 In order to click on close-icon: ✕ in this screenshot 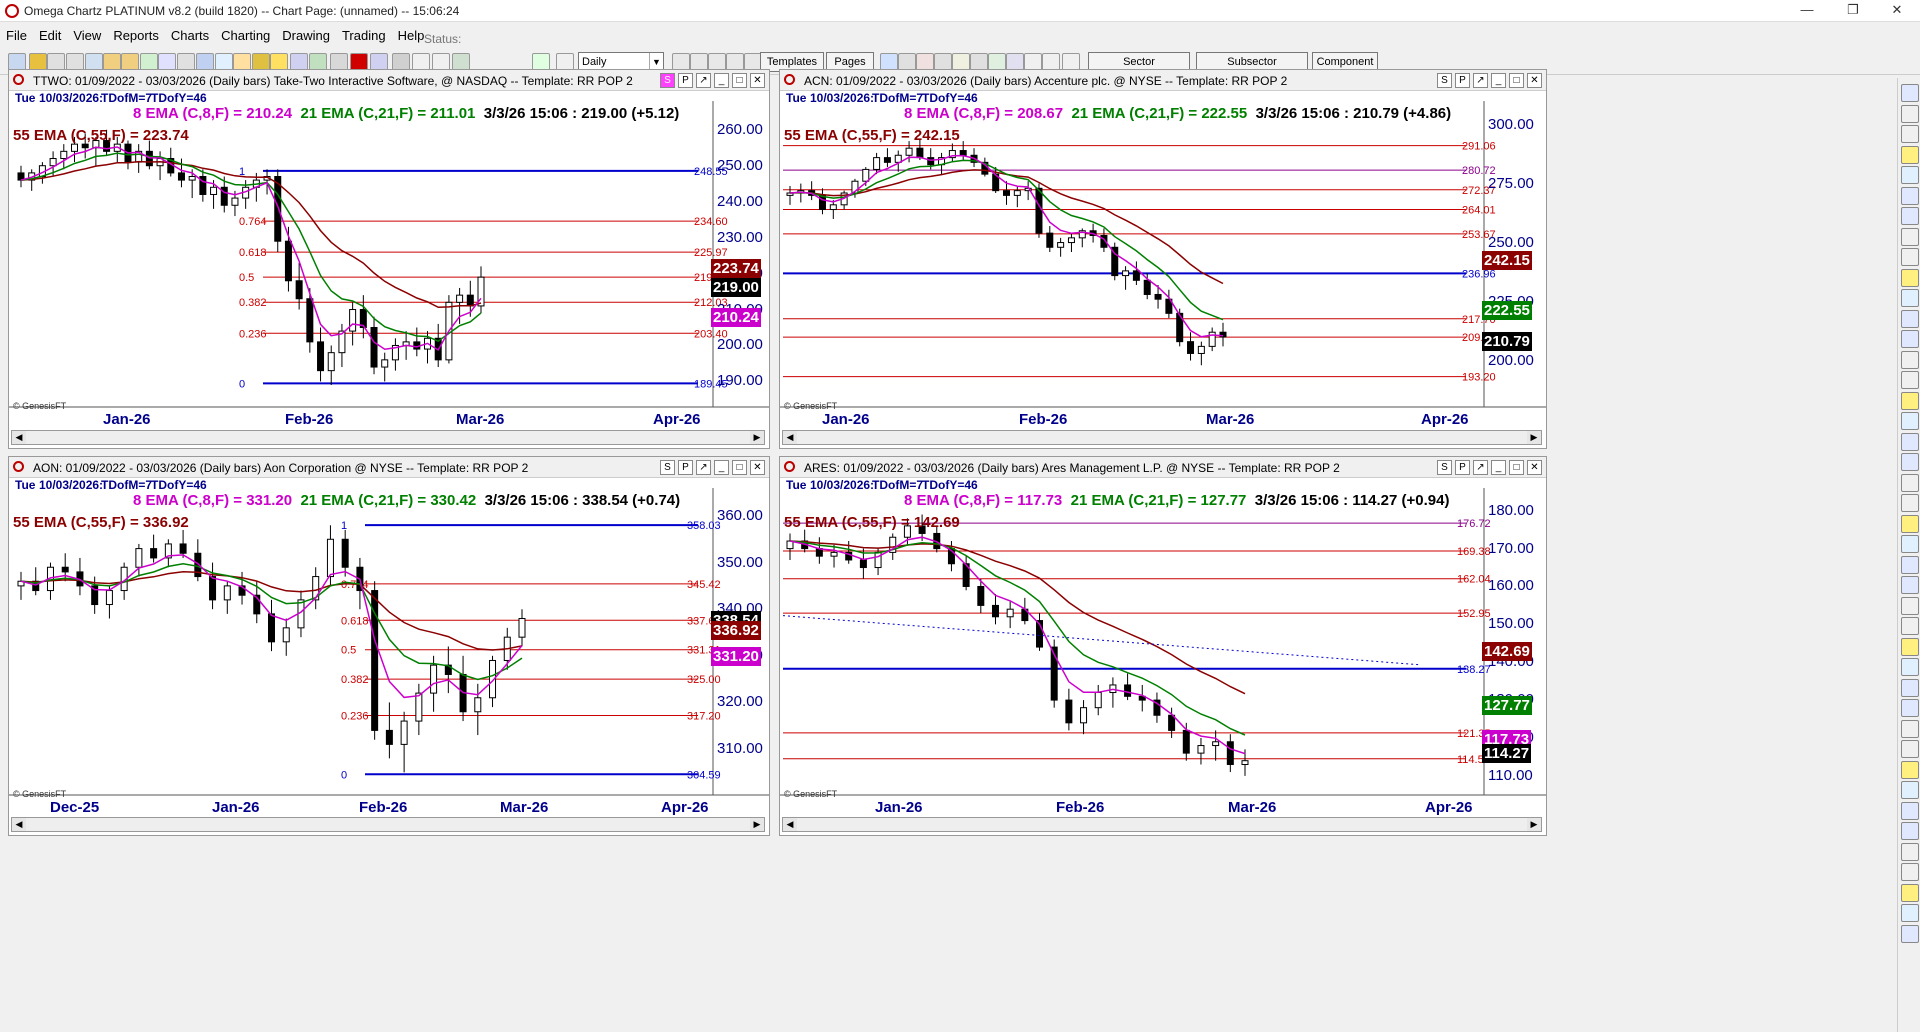, I will do `click(1897, 10)`.